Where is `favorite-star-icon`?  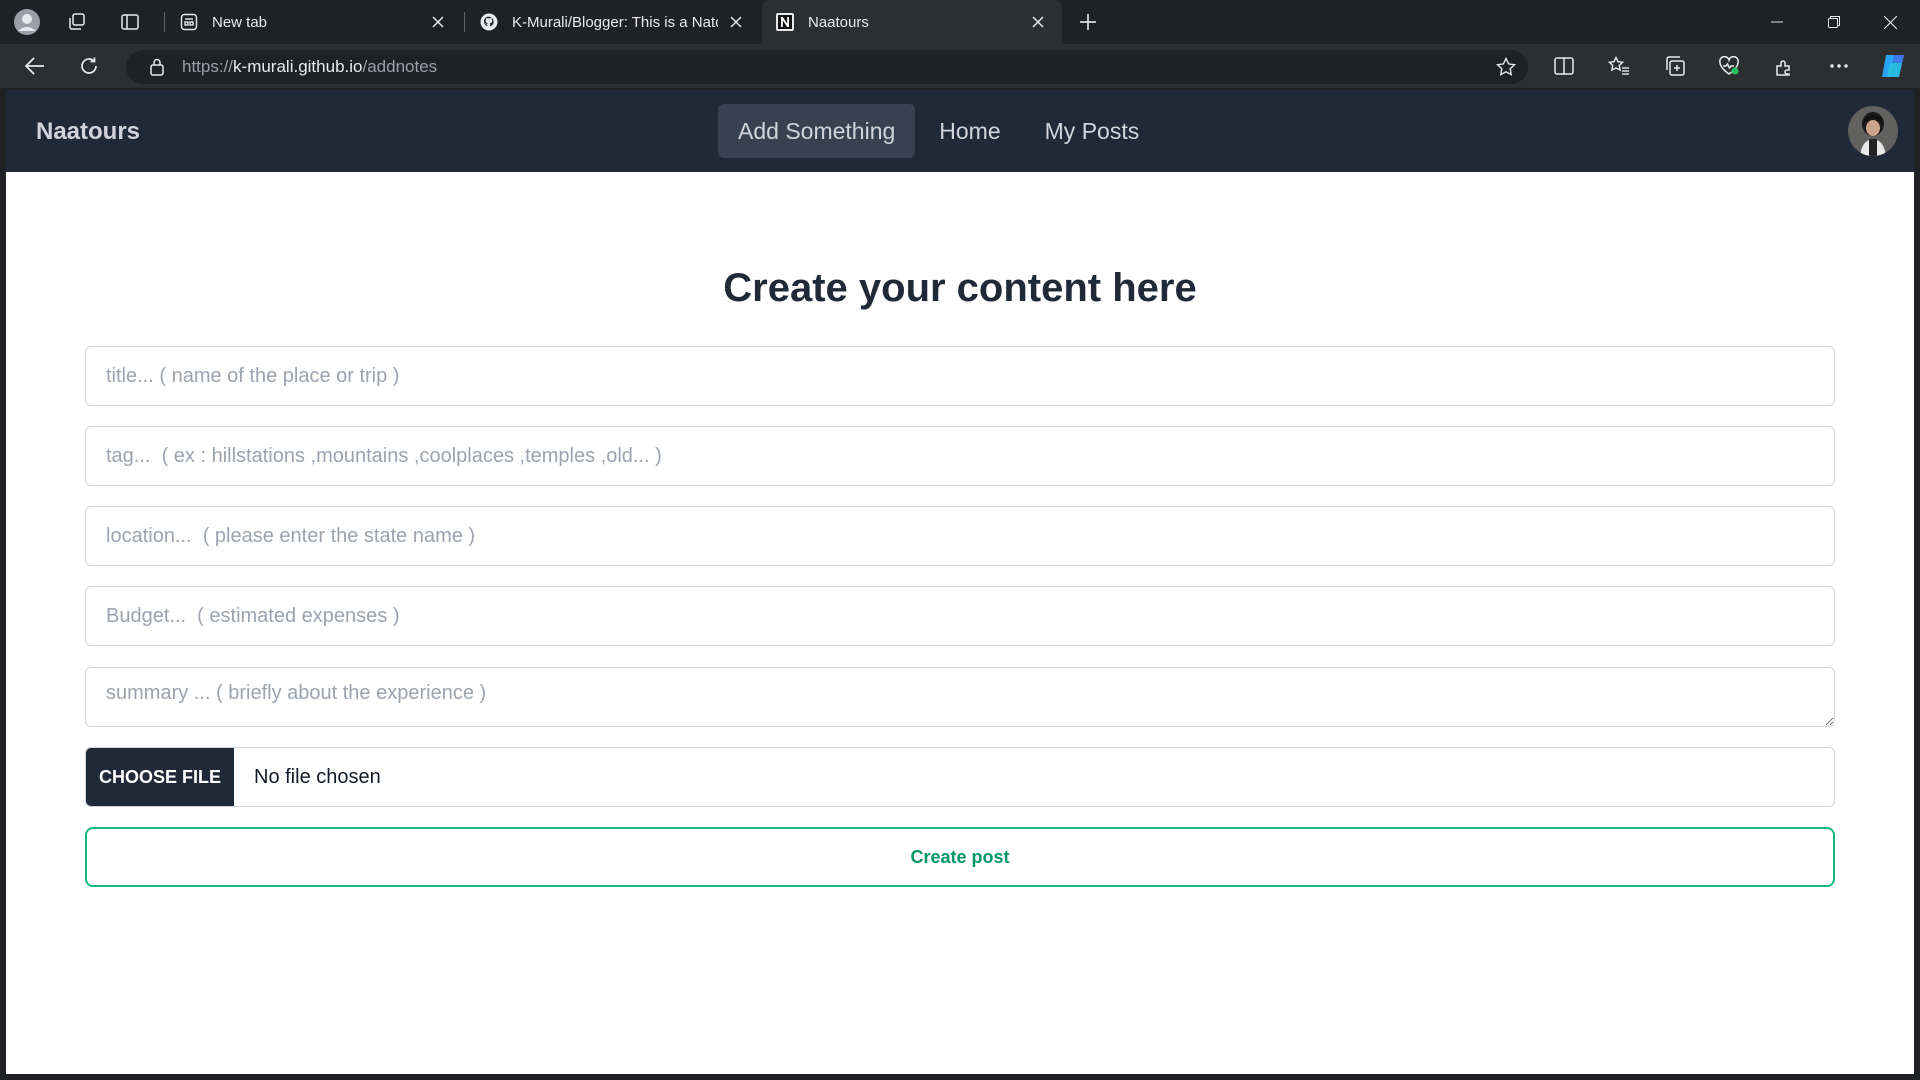 favorite-star-icon is located at coordinates (1506, 67).